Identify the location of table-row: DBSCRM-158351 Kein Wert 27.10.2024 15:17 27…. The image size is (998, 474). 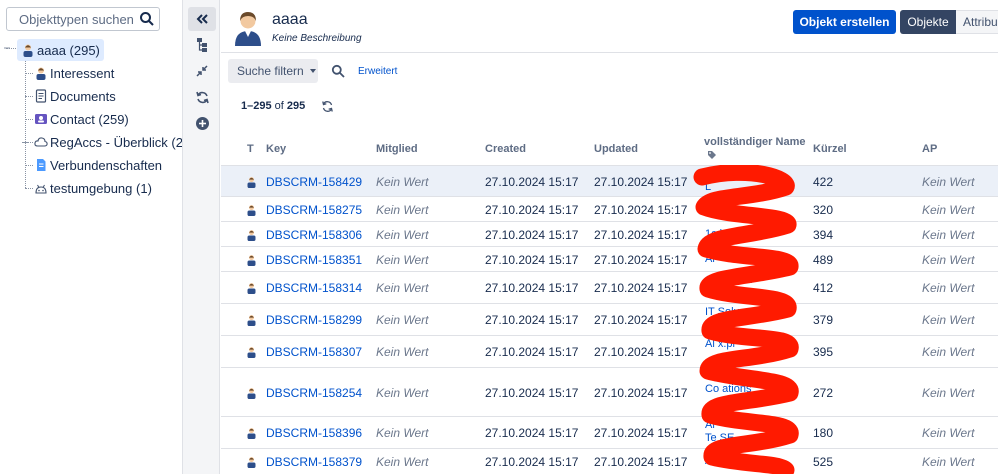
(609, 258).